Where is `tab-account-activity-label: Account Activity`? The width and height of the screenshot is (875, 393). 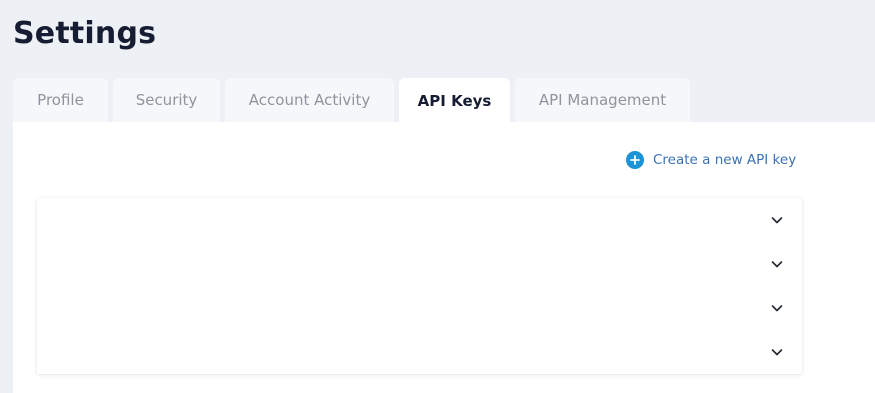
tab-account-activity-label: Account Activity is located at coordinates (309, 100).